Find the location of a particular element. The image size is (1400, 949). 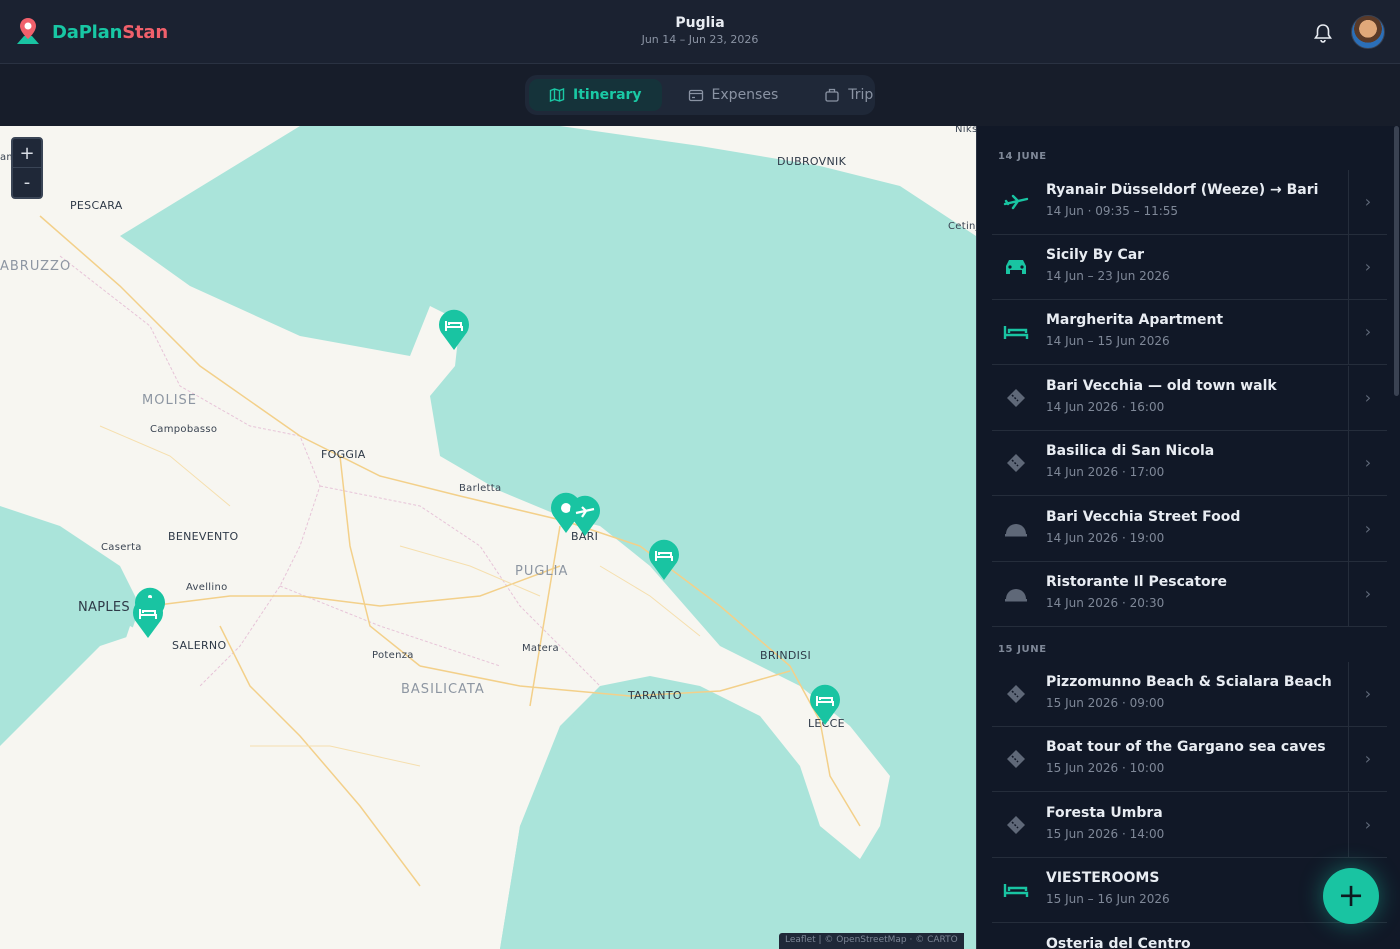

item-title: Pizzomunno Beach & Scialara Beach is located at coordinates (1189, 682).